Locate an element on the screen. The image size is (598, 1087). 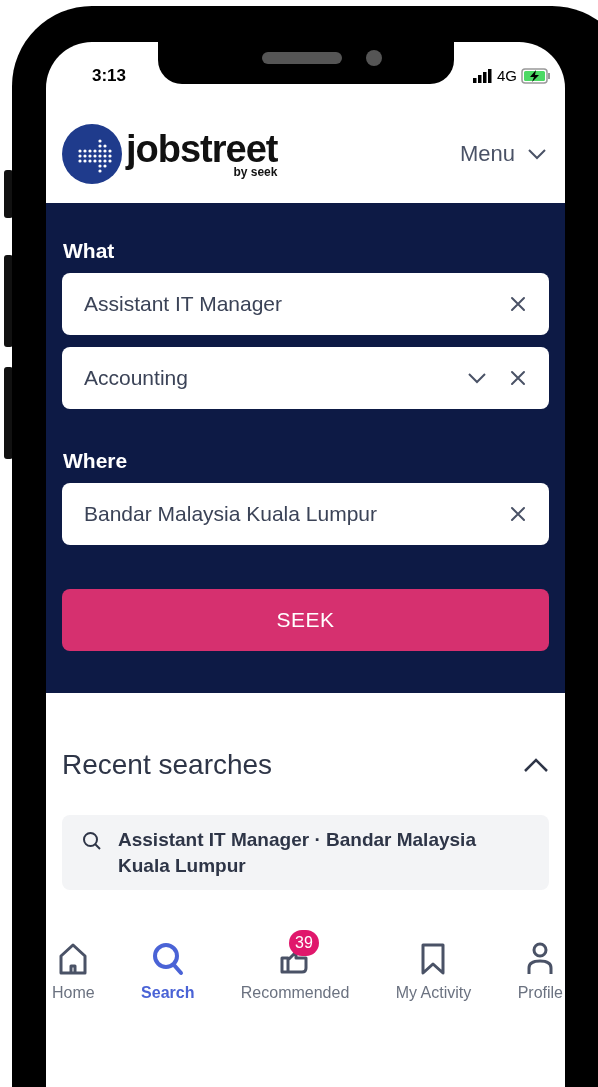
signal-icon is located at coordinates (483, 75).